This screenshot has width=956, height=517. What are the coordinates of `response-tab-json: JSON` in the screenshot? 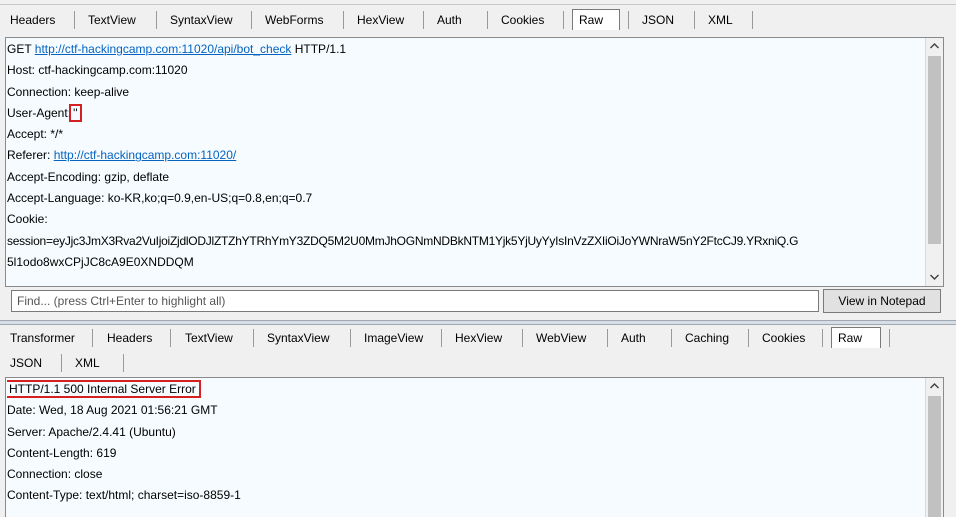 It's located at (26, 363).